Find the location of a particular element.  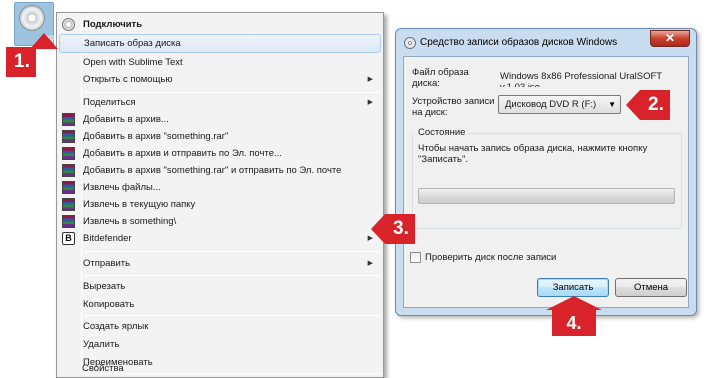

burner-device-value: Дисковод DVD R (F:) is located at coordinates (551, 104).